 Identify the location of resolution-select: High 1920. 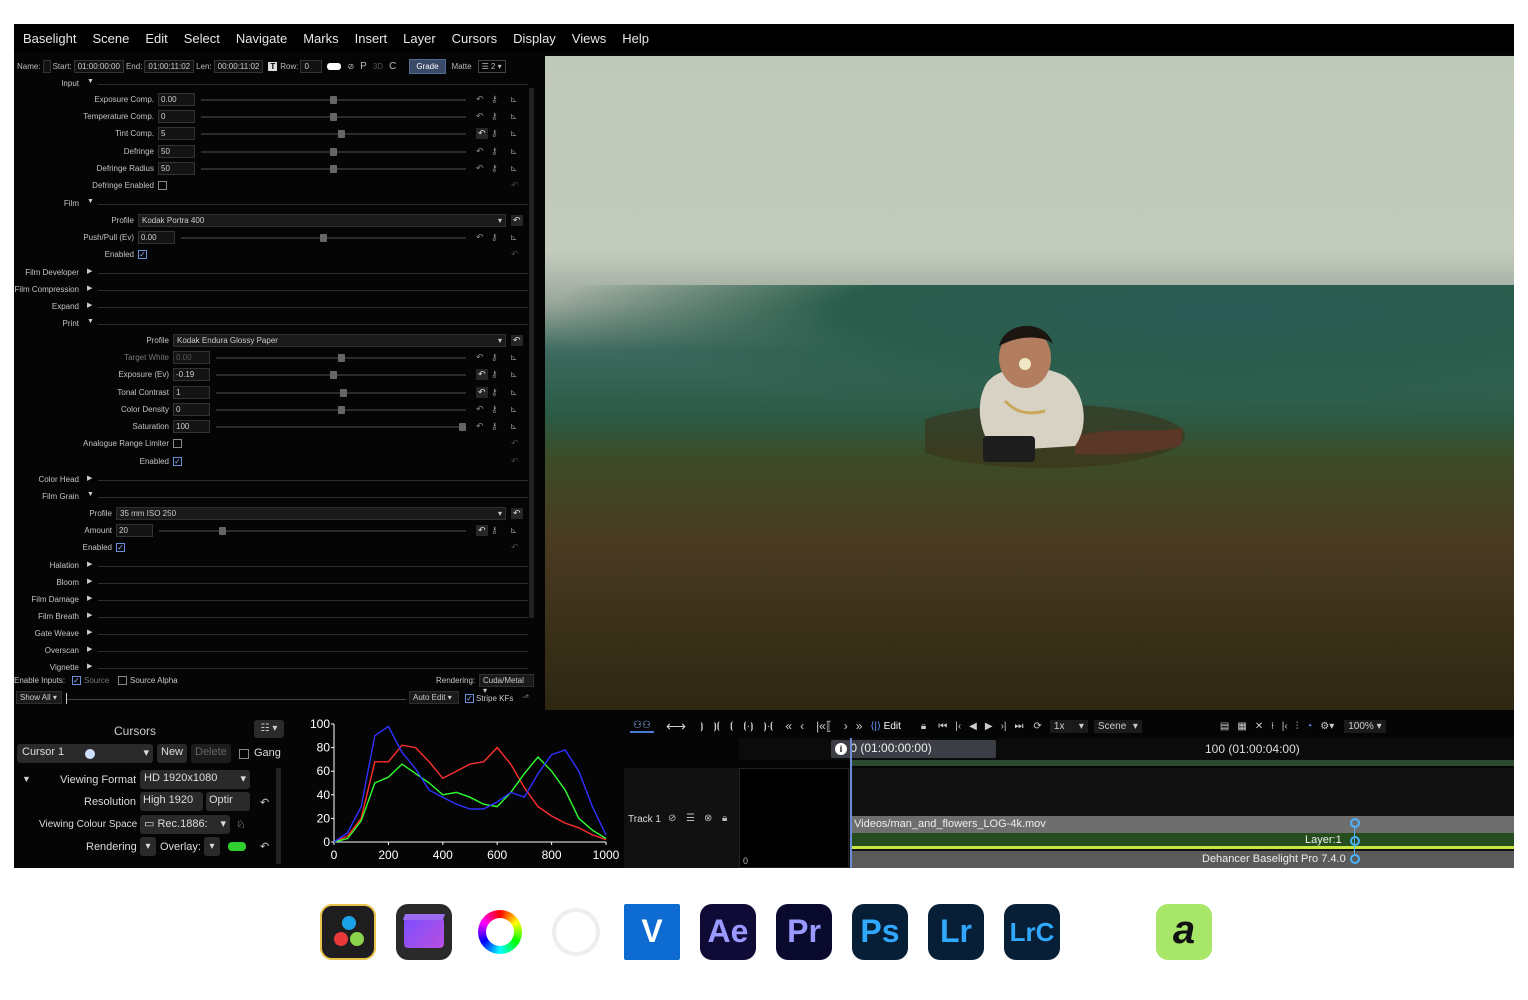
(171, 801).